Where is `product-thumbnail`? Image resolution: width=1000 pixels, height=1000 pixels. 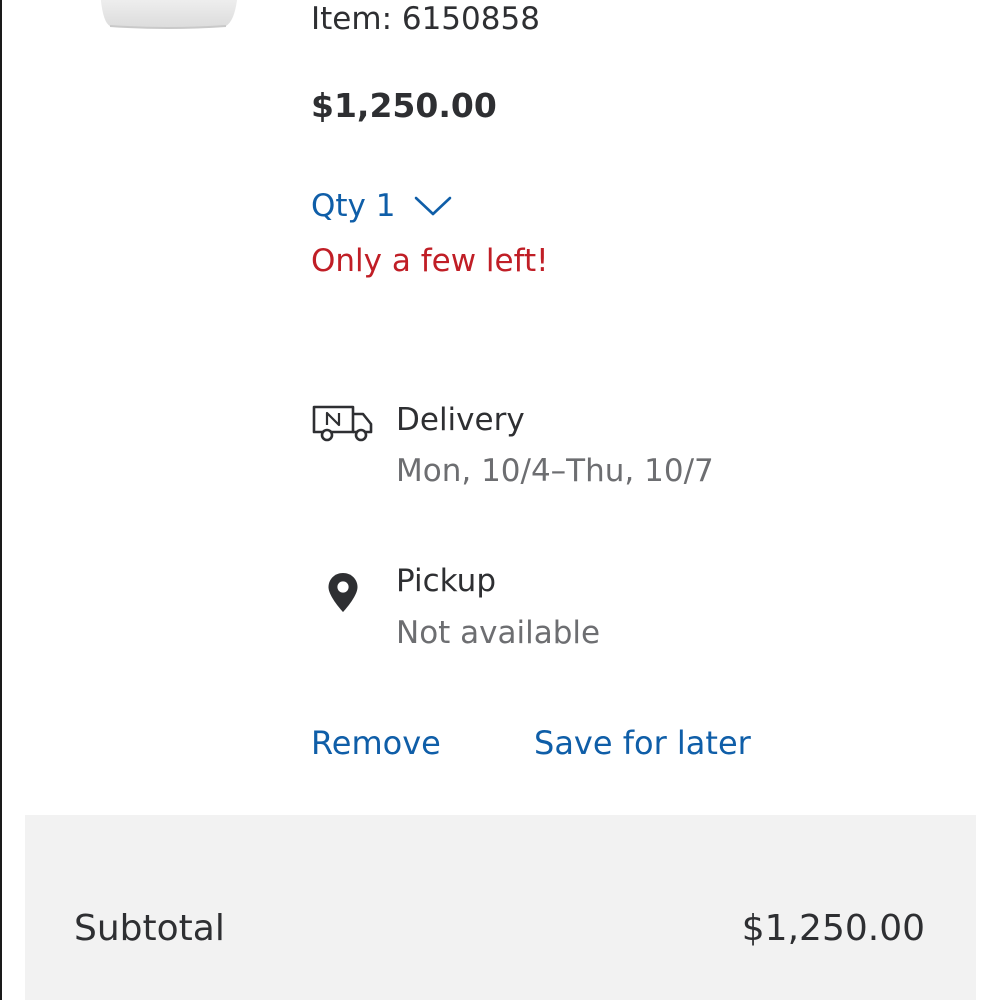 product-thumbnail is located at coordinates (168, 15).